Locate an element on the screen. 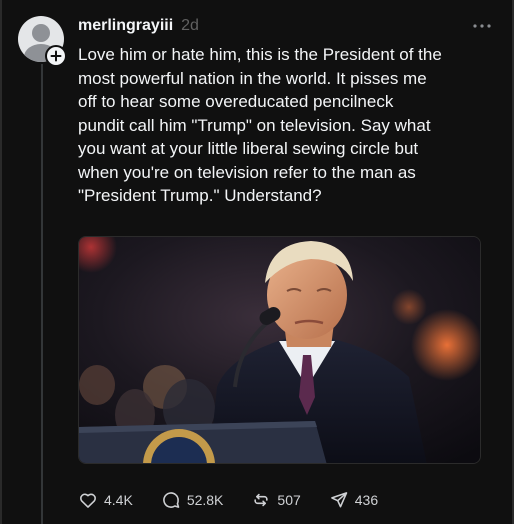  like-count: 4.4K is located at coordinates (118, 500).